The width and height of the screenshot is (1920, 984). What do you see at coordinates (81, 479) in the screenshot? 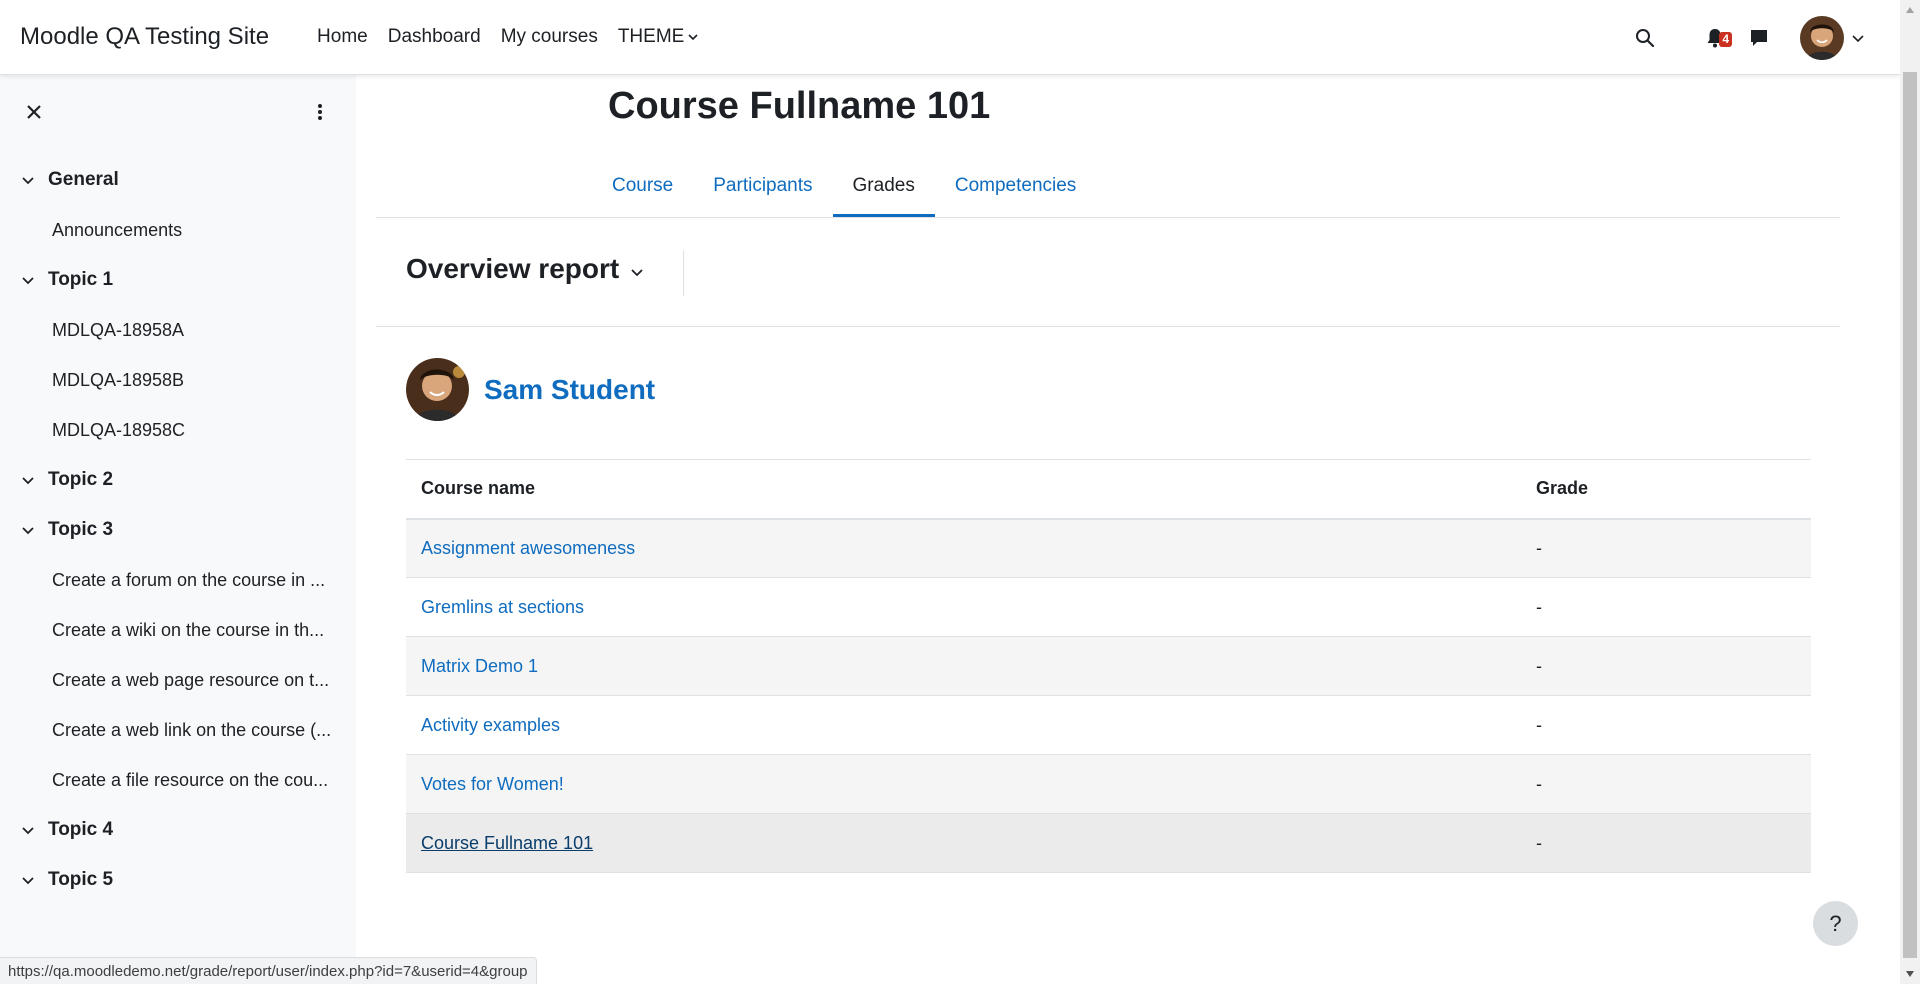
I see `section-title: Topic 2` at bounding box center [81, 479].